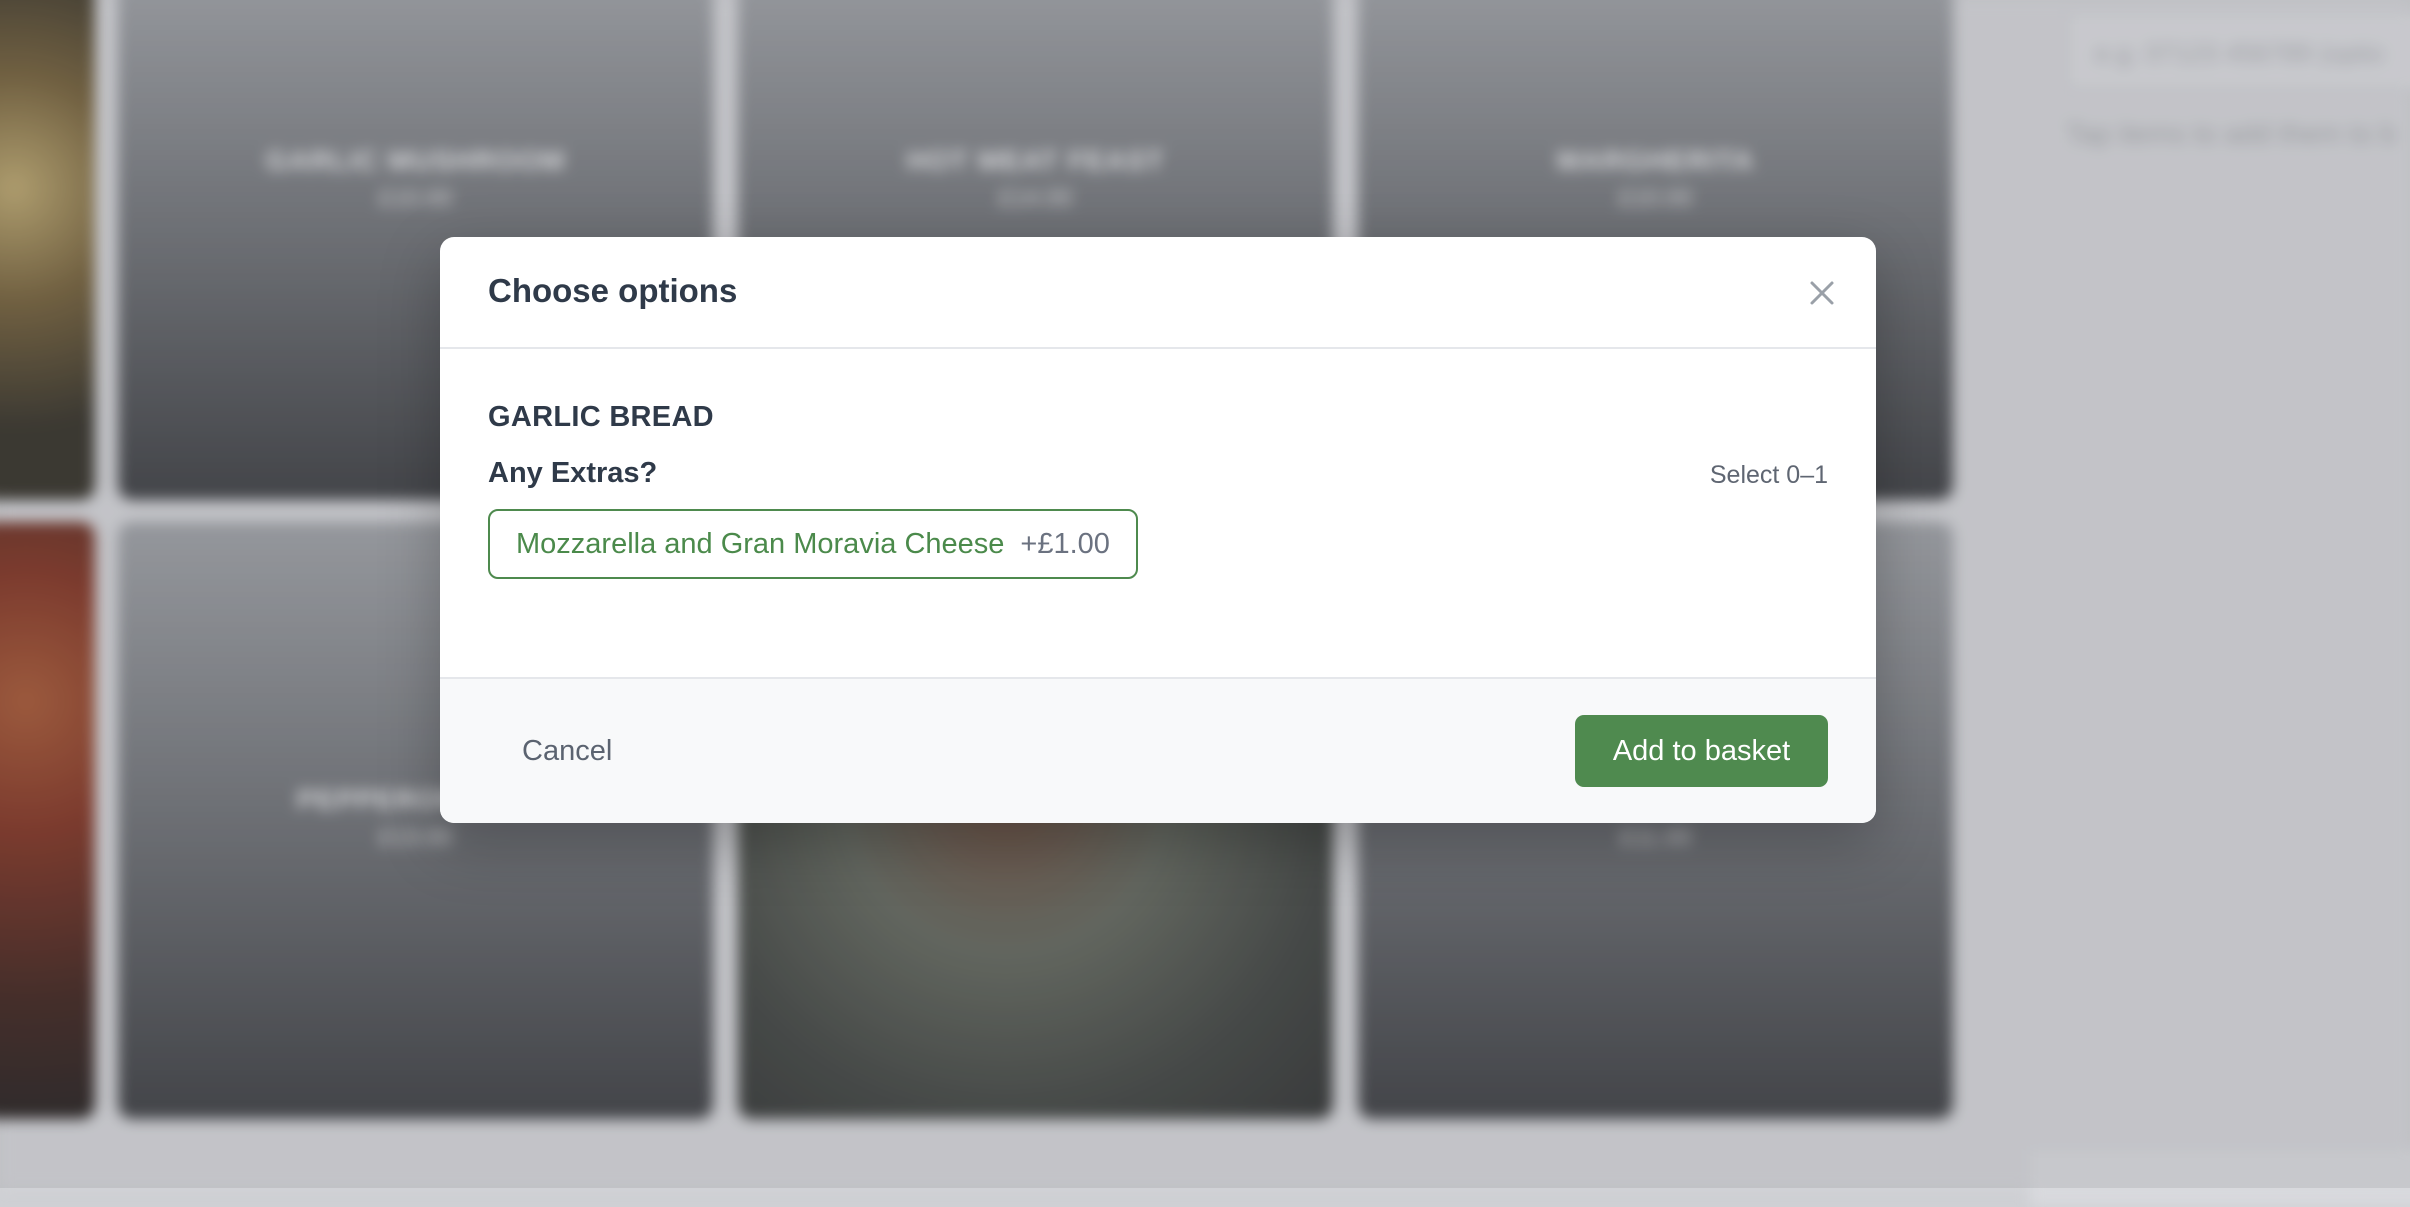  Describe the element at coordinates (567, 751) in the screenshot. I see `cancel-button: Cancel` at that location.